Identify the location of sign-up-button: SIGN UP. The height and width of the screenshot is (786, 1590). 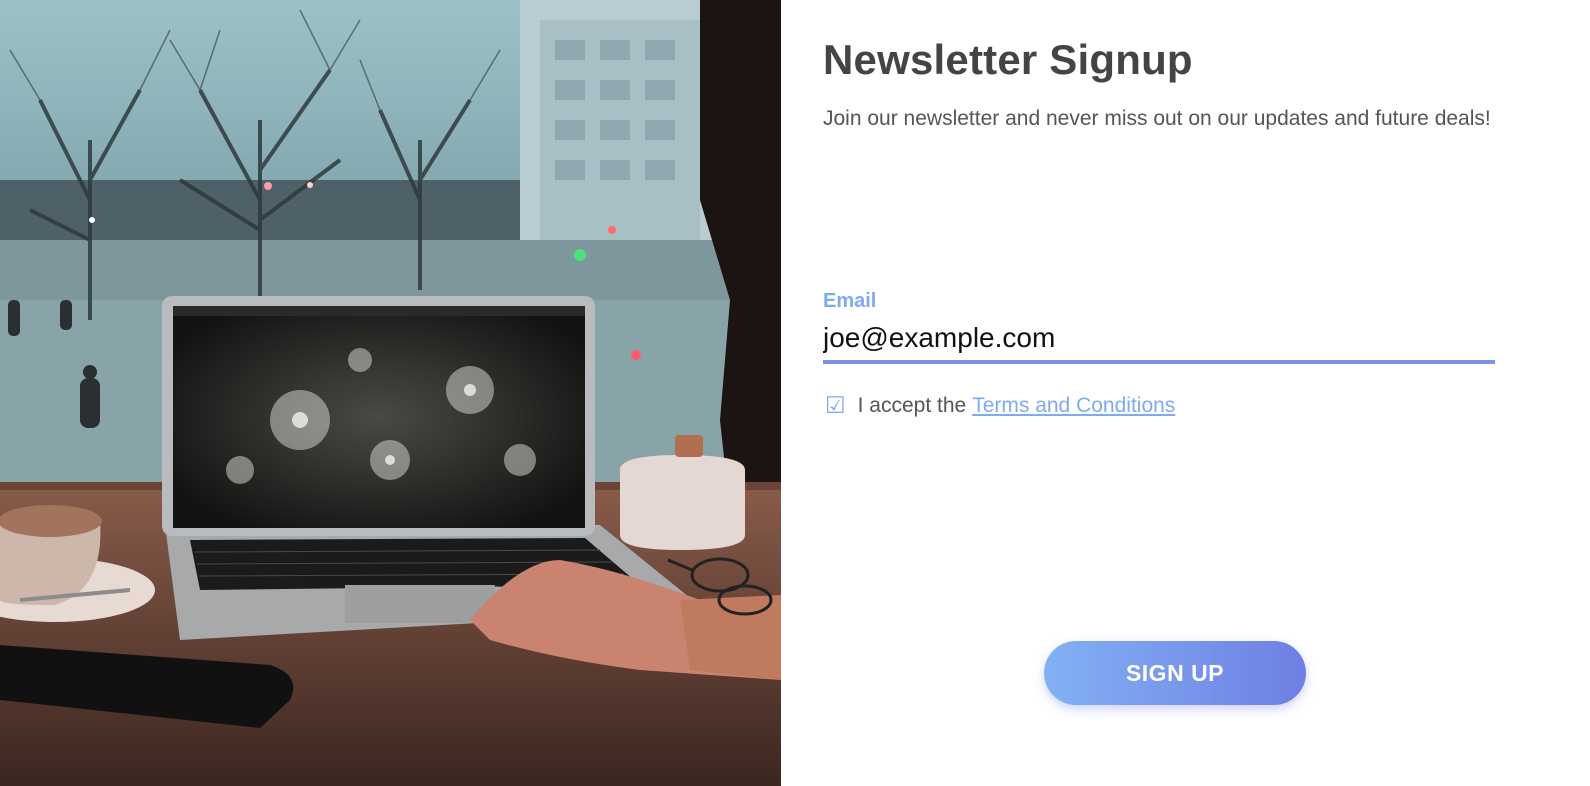
(1175, 673).